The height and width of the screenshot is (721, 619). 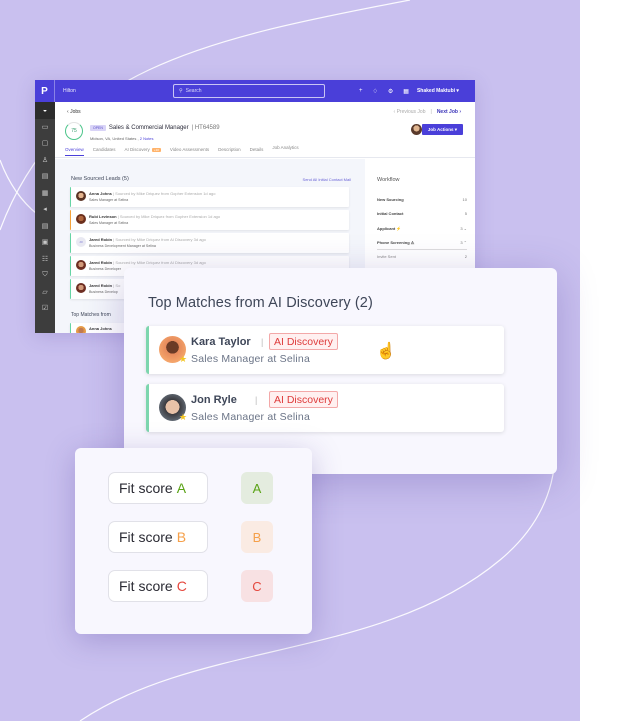 I want to click on send-all-link: Send All Initial Contact Mail, so click(x=327, y=179).